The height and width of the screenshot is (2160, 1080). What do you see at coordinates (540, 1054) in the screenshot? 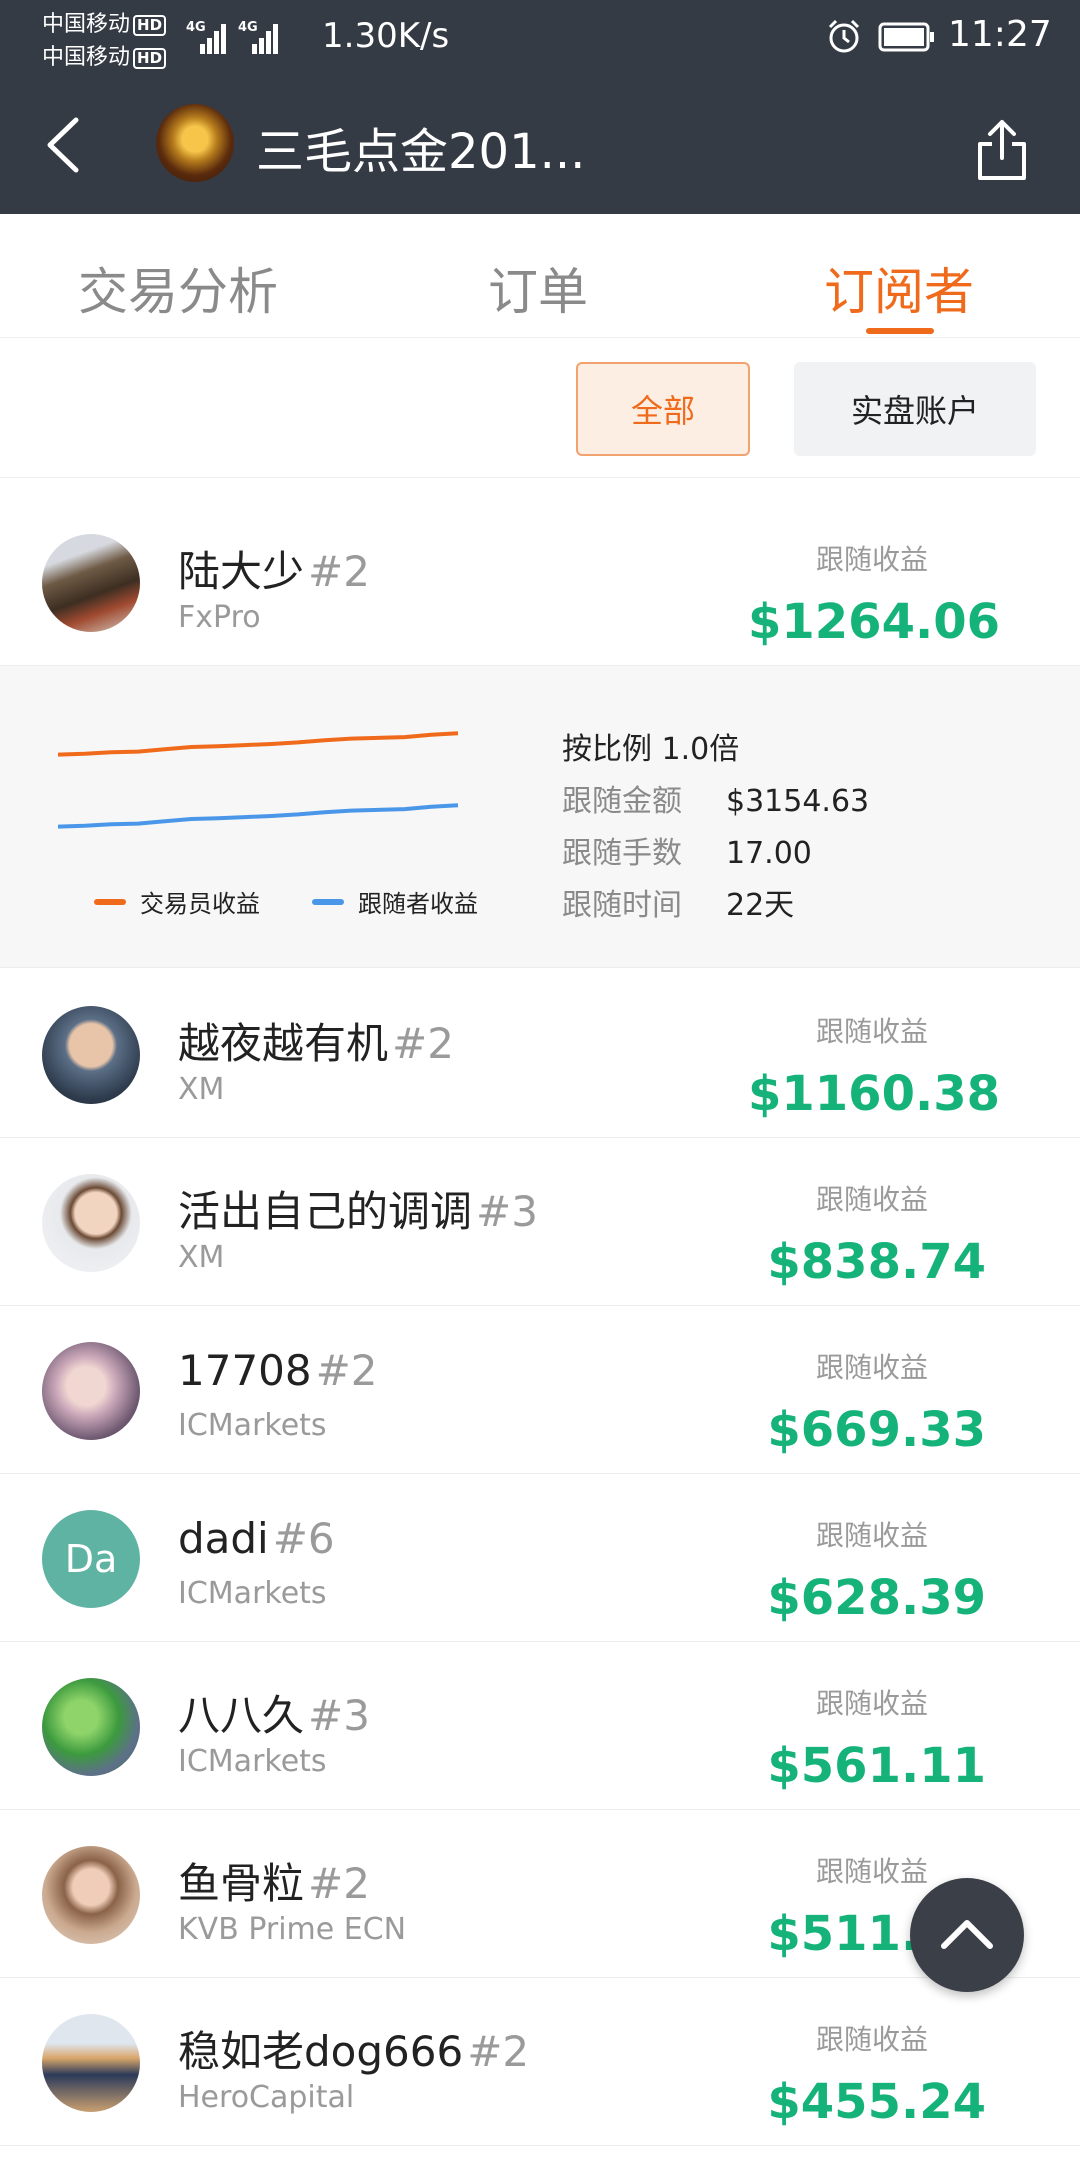
I see `subscriber-row: 越夜越有机#2 XM 跟随收益 $1160.38` at bounding box center [540, 1054].